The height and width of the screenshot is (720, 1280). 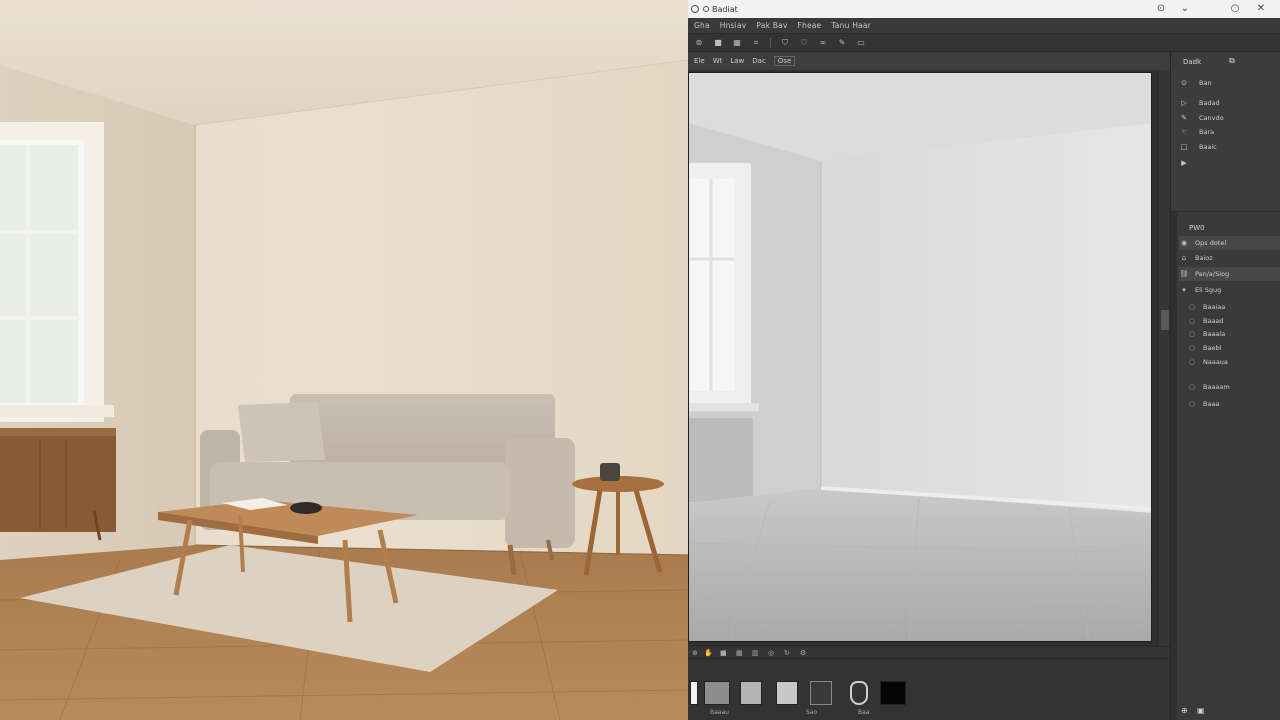 I want to click on tool-item-3: ☜ Bara, so click(x=1225, y=132).